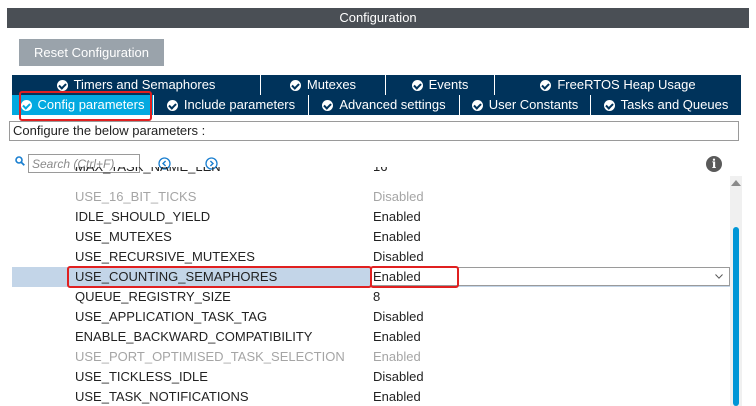 The height and width of the screenshot is (406, 756). Describe the element at coordinates (123, 236) in the screenshot. I see `param-name: USE_MUTEXES` at that location.